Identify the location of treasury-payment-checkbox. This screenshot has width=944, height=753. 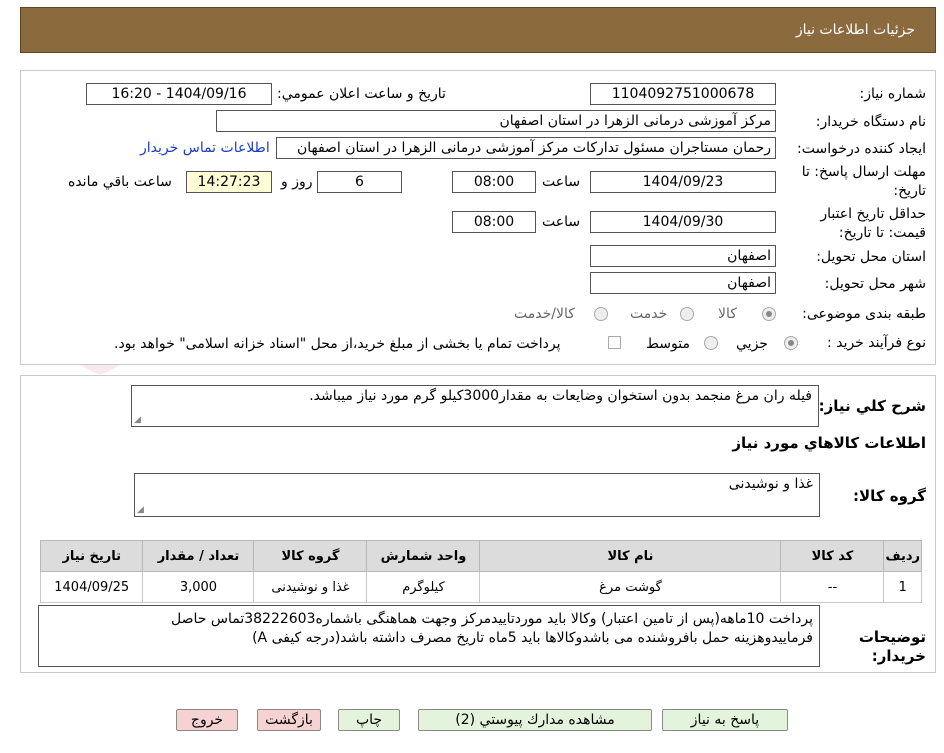
(614, 342).